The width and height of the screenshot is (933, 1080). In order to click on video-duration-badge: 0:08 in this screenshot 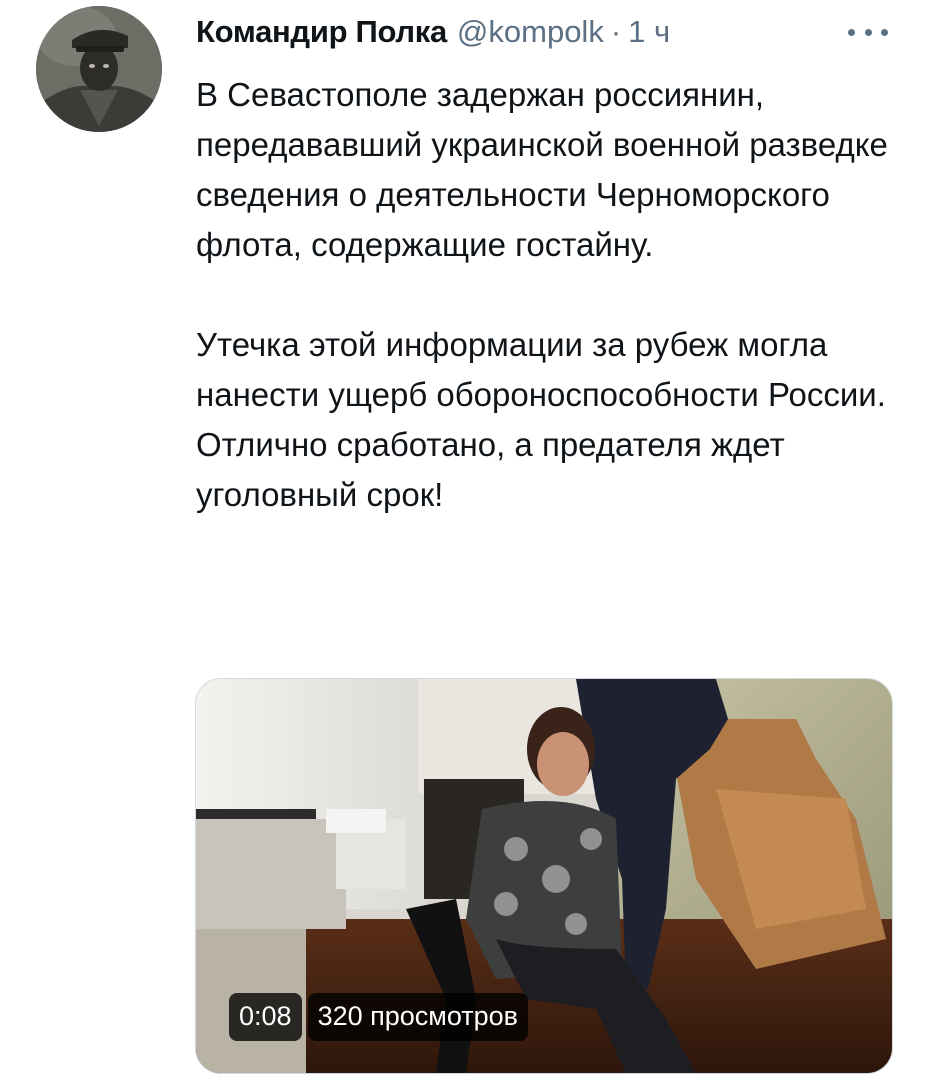, I will do `click(265, 1017)`.